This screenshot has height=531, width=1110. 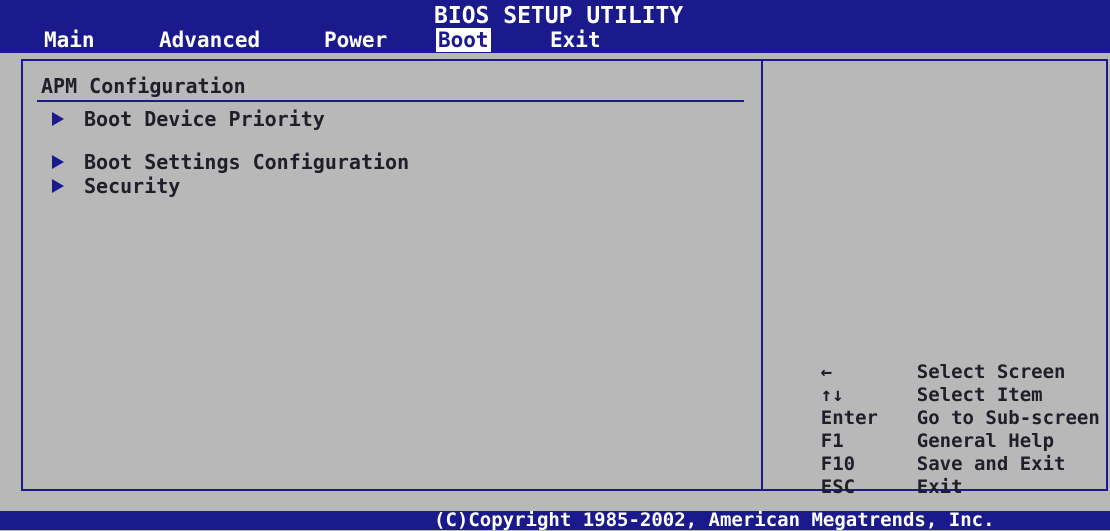 I want to click on menu-item-label: Boot Settings Configuration, so click(x=247, y=162).